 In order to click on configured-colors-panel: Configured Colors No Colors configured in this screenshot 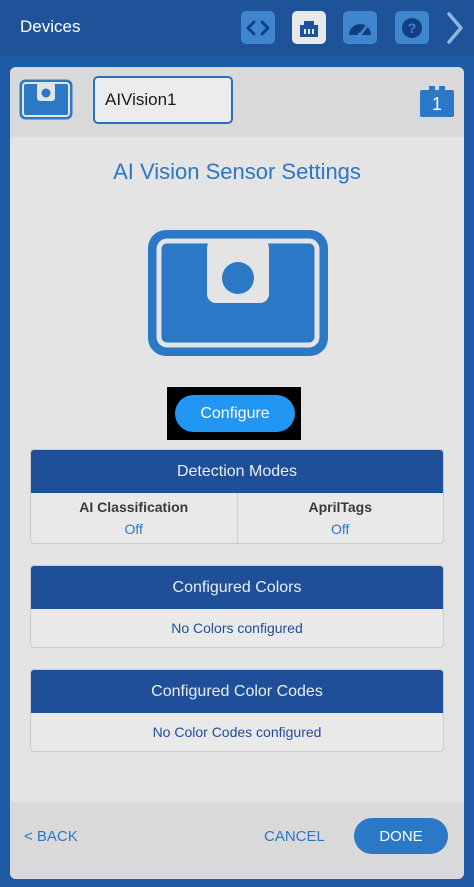, I will do `click(237, 606)`.